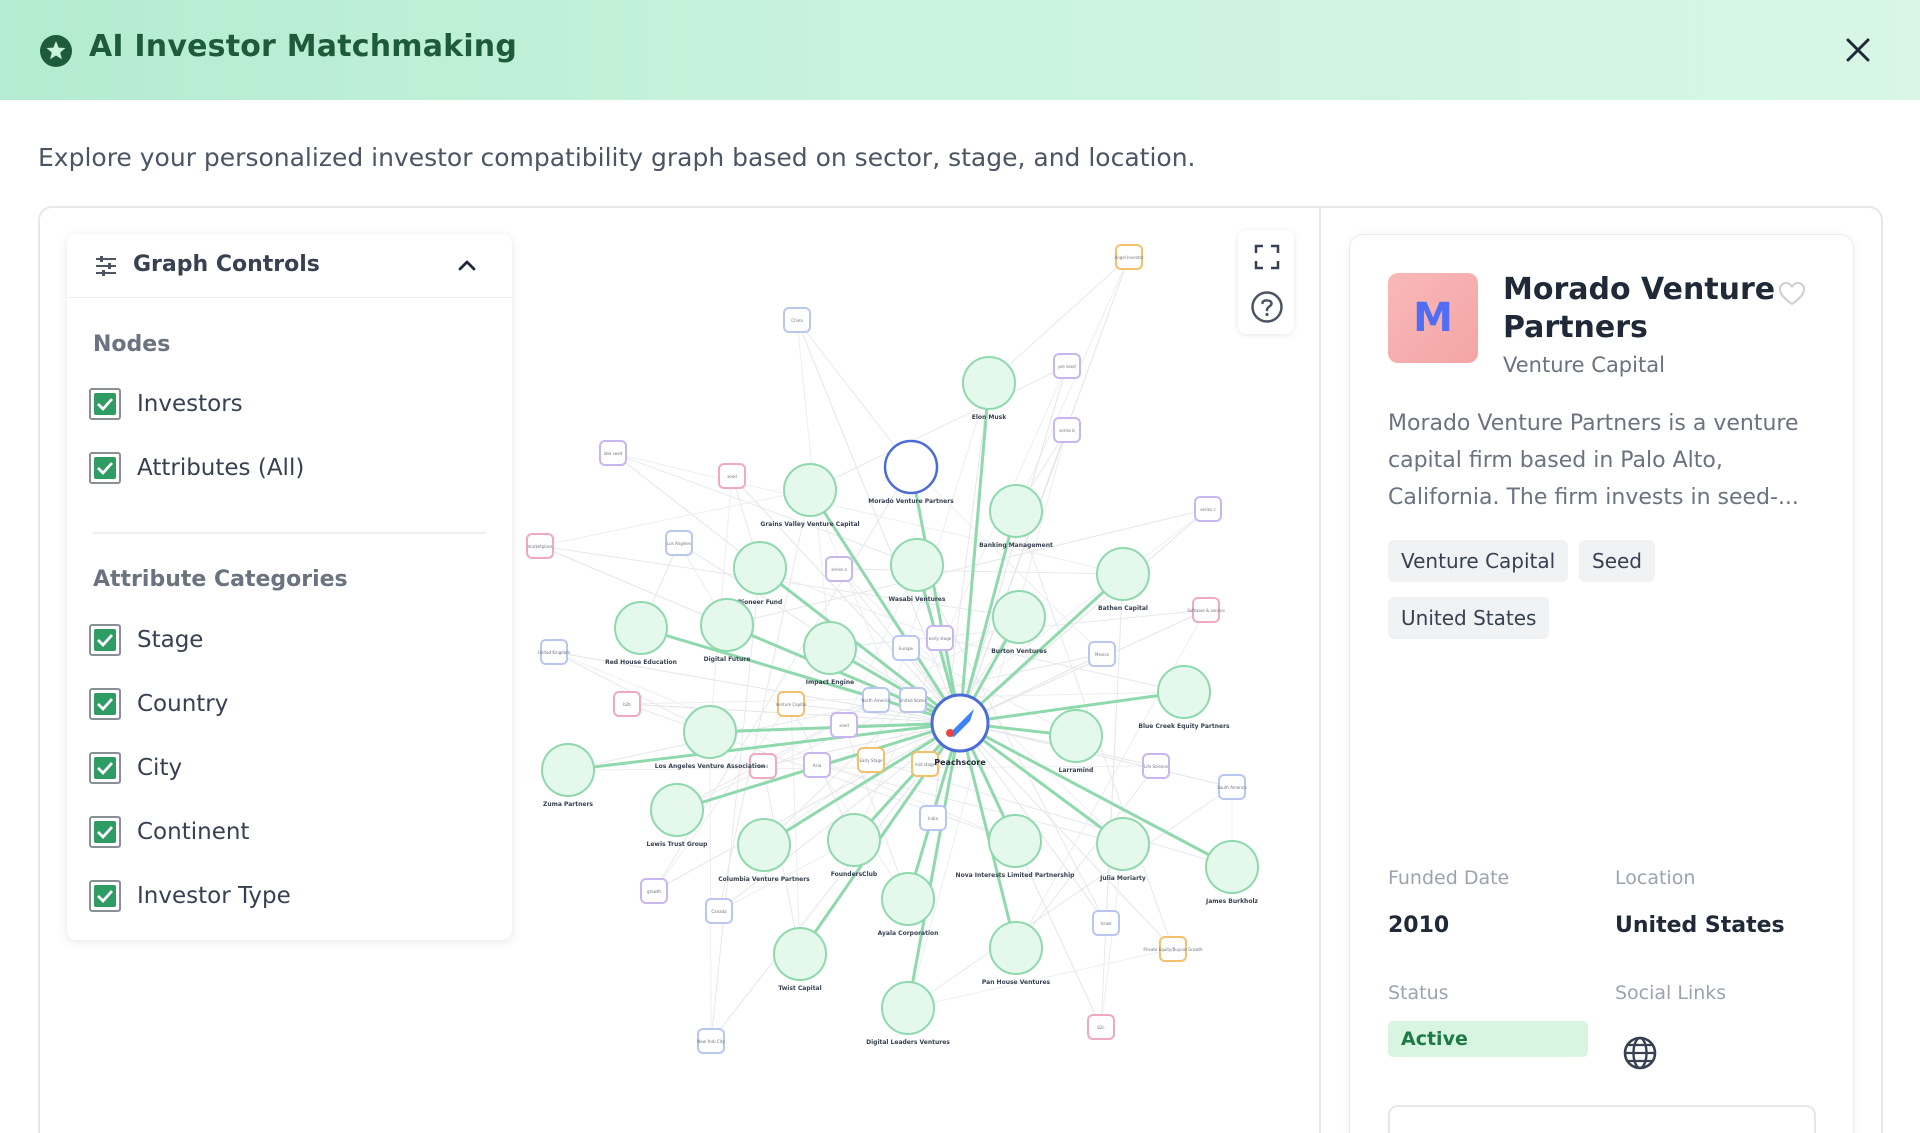  What do you see at coordinates (1792, 294) in the screenshot?
I see `heart-icon` at bounding box center [1792, 294].